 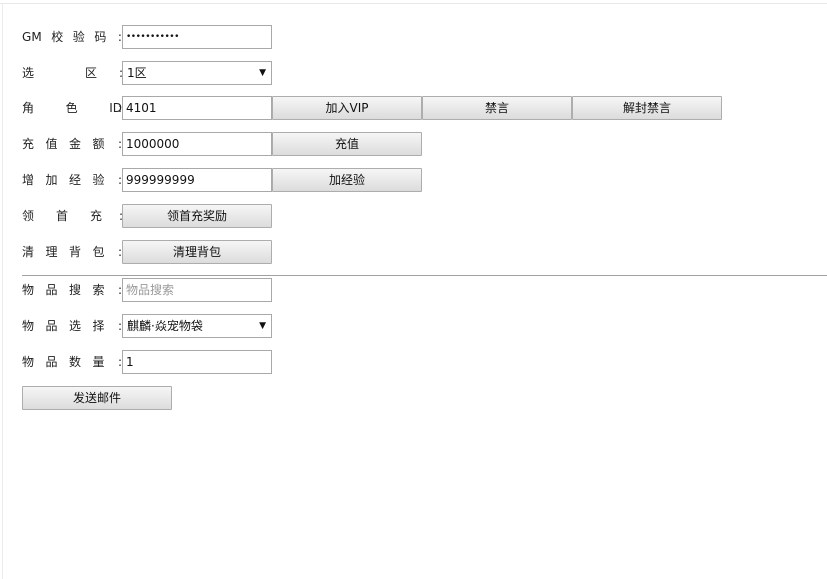 I want to click on label-char: 色, so click(x=71, y=108).